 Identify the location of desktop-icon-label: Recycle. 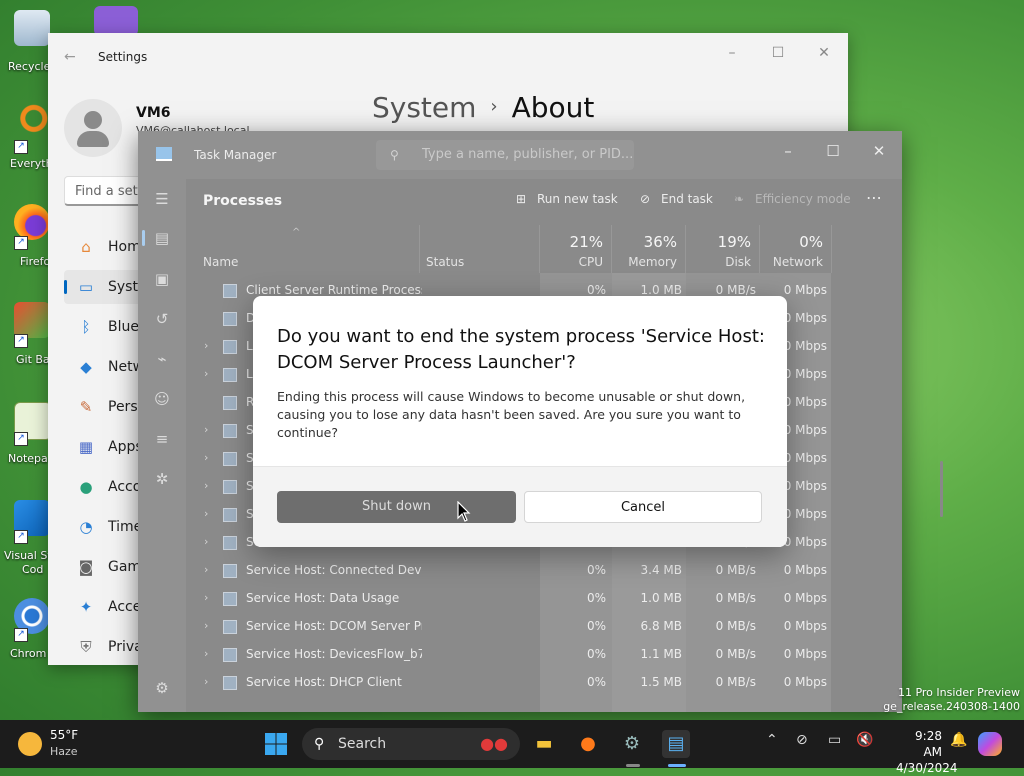
(29, 66).